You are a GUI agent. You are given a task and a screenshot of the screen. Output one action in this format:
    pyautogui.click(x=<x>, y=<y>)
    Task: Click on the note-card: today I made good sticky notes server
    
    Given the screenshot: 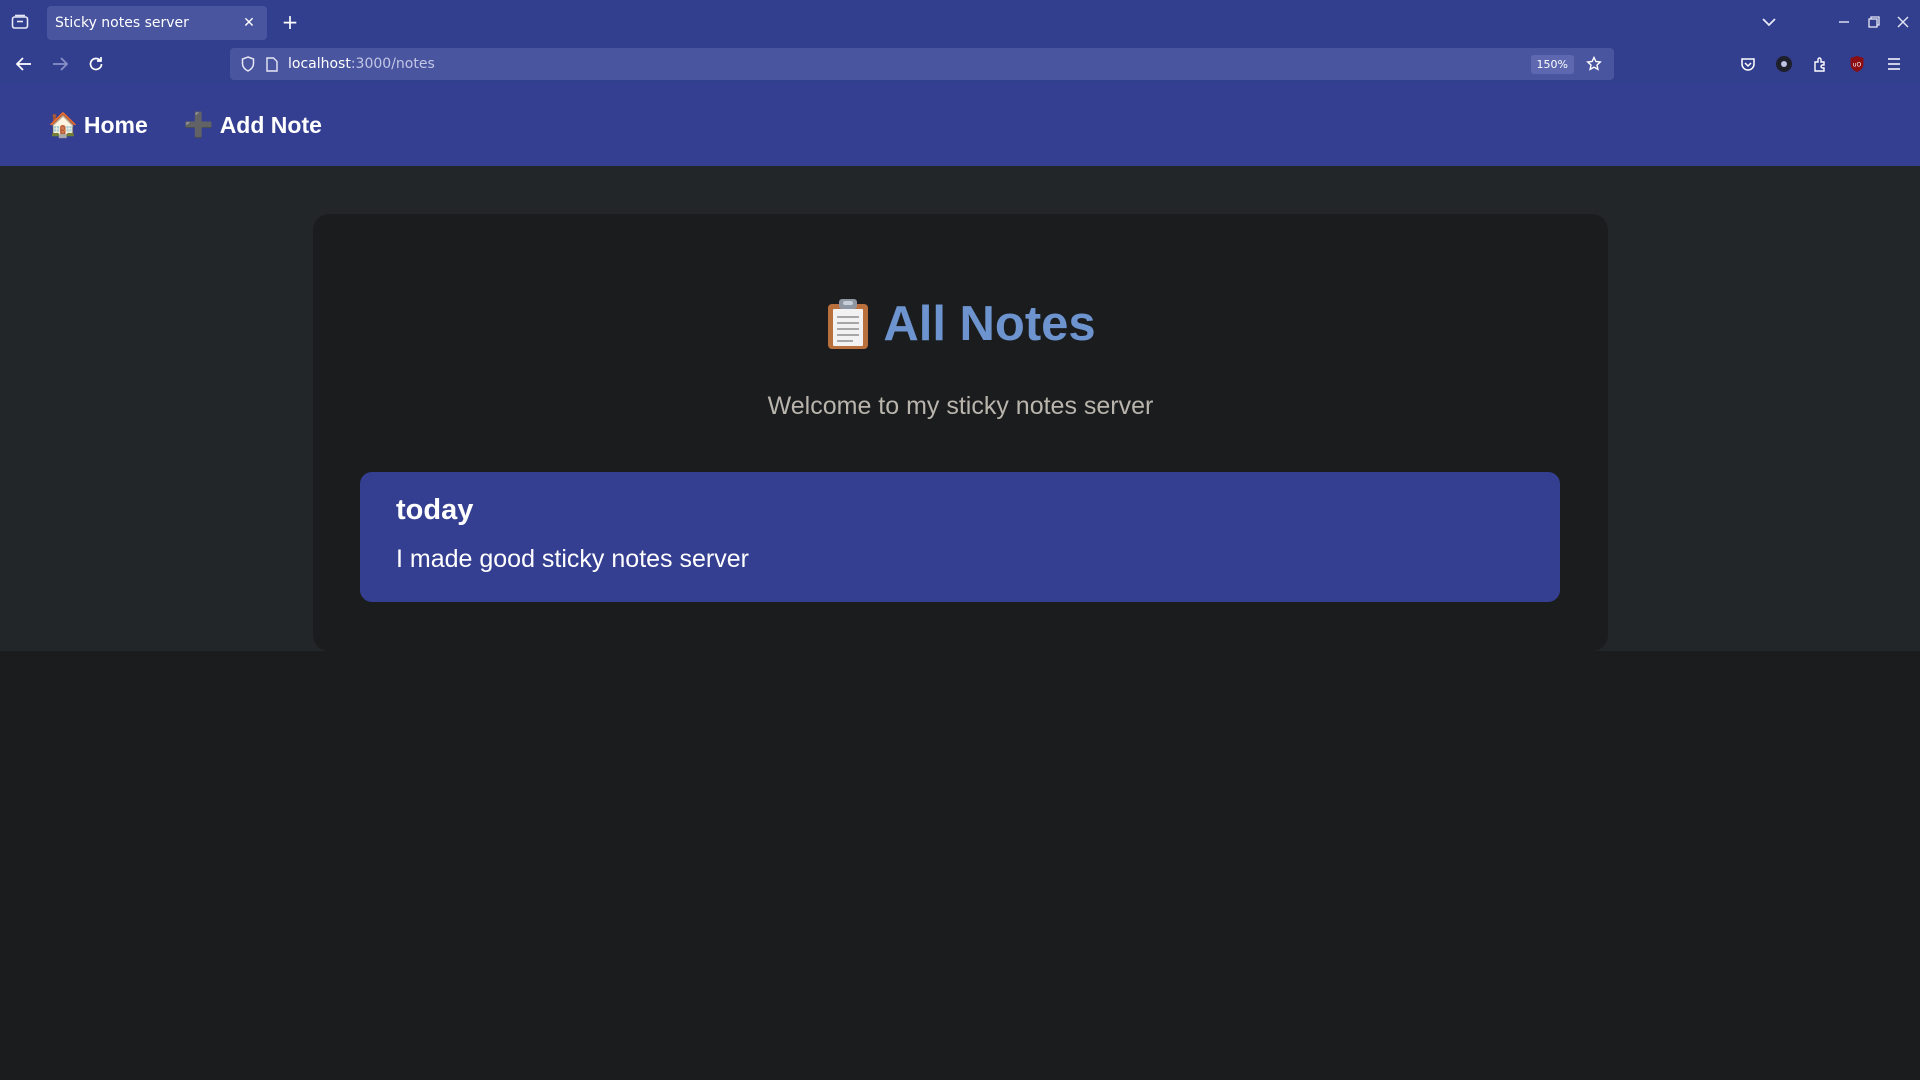 What is the action you would take?
    pyautogui.click(x=960, y=537)
    